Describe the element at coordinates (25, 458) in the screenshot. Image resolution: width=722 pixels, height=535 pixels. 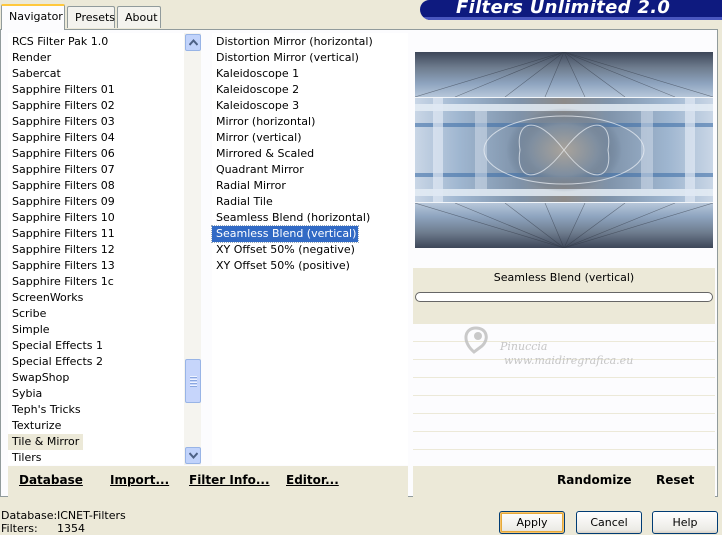
I see `category-item: Tilers` at that location.